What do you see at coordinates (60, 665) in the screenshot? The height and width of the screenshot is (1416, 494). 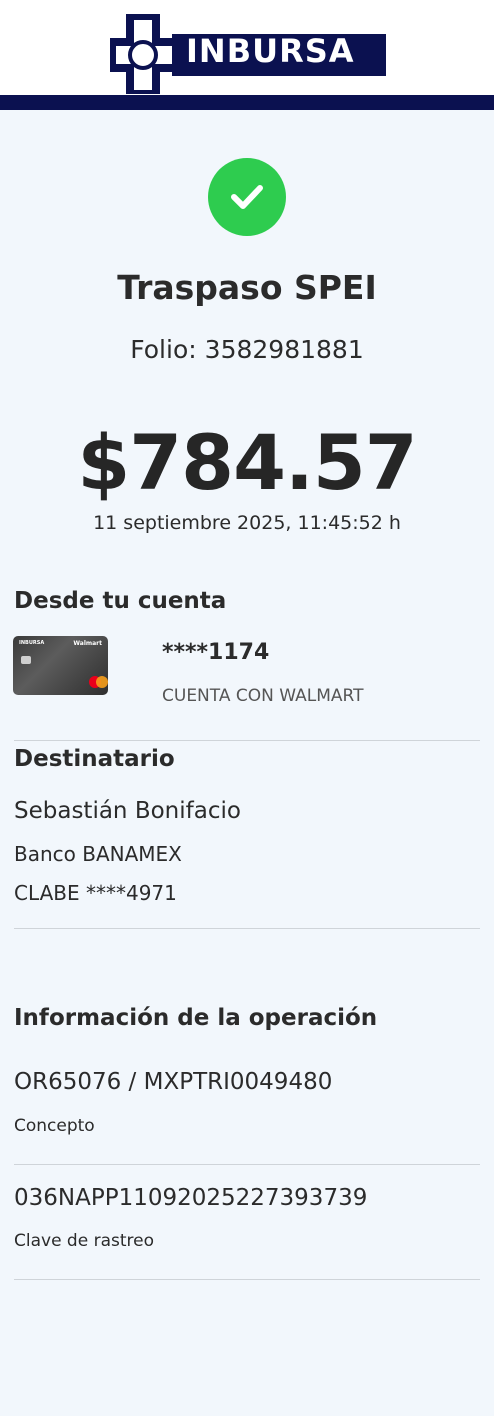 I see `card-image: INBURSA Walmart` at bounding box center [60, 665].